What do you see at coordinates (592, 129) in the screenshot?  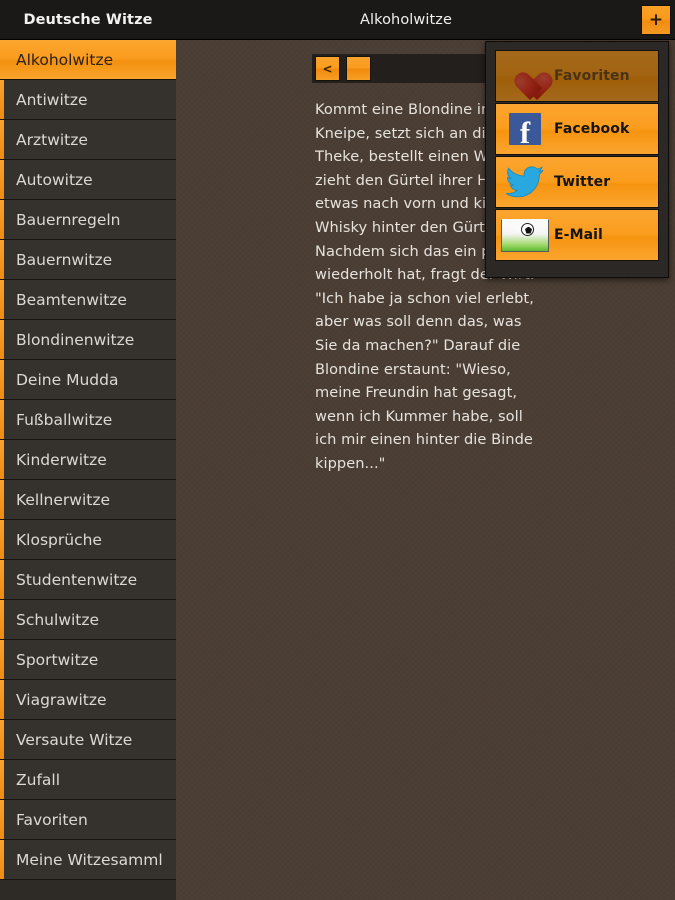 I see `share-item-label: Facebook` at bounding box center [592, 129].